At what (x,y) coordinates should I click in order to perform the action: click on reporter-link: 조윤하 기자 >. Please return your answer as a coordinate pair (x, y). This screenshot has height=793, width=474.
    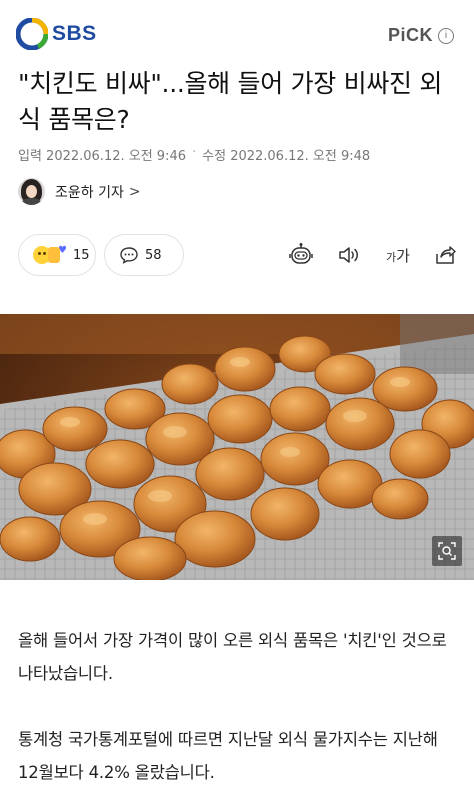
    Looking at the image, I should click on (79, 191).